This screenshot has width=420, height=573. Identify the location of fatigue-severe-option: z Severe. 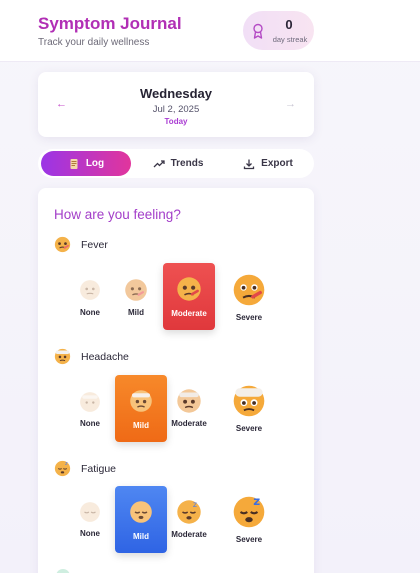
(249, 519).